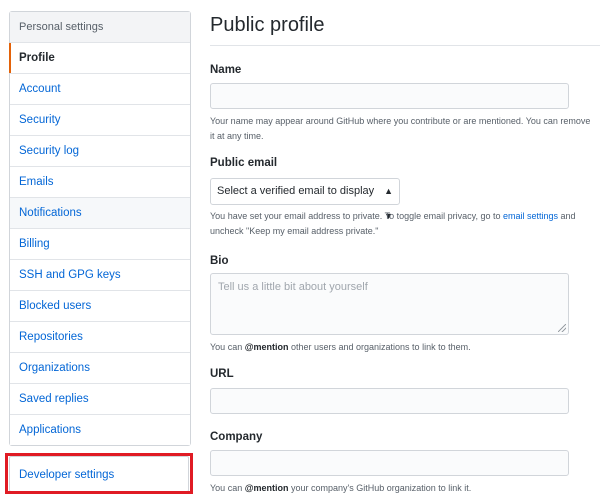 This screenshot has width=600, height=497. I want to click on resize-grip-icon, so click(562, 328).